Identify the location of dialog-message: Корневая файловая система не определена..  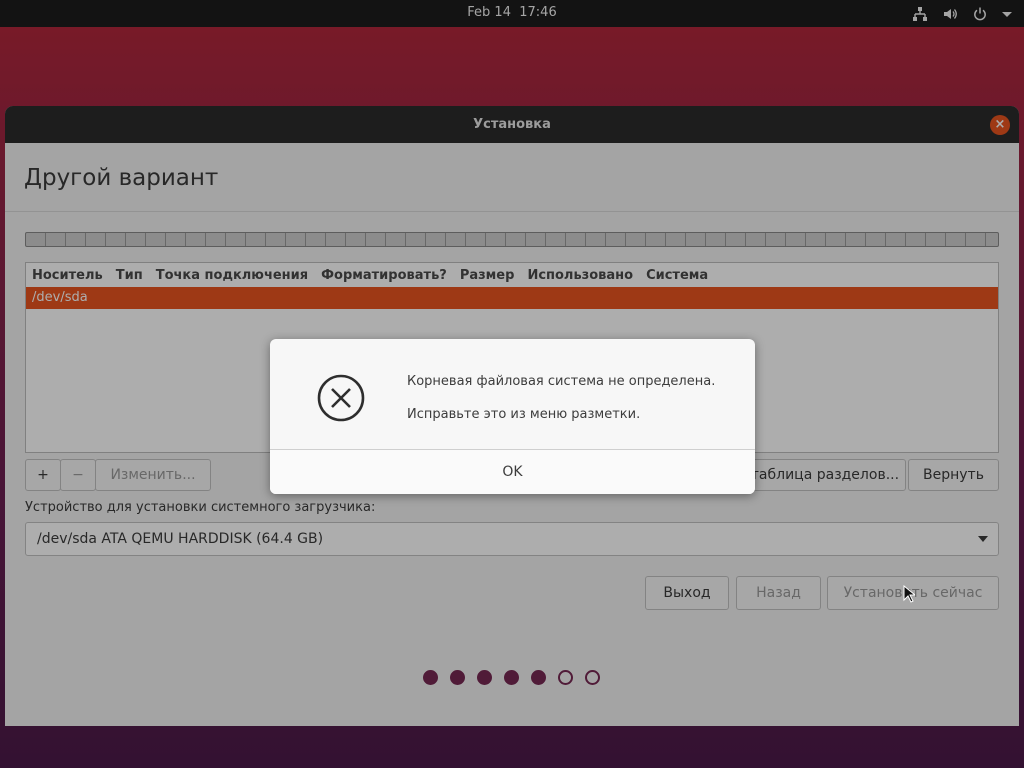
(561, 381).